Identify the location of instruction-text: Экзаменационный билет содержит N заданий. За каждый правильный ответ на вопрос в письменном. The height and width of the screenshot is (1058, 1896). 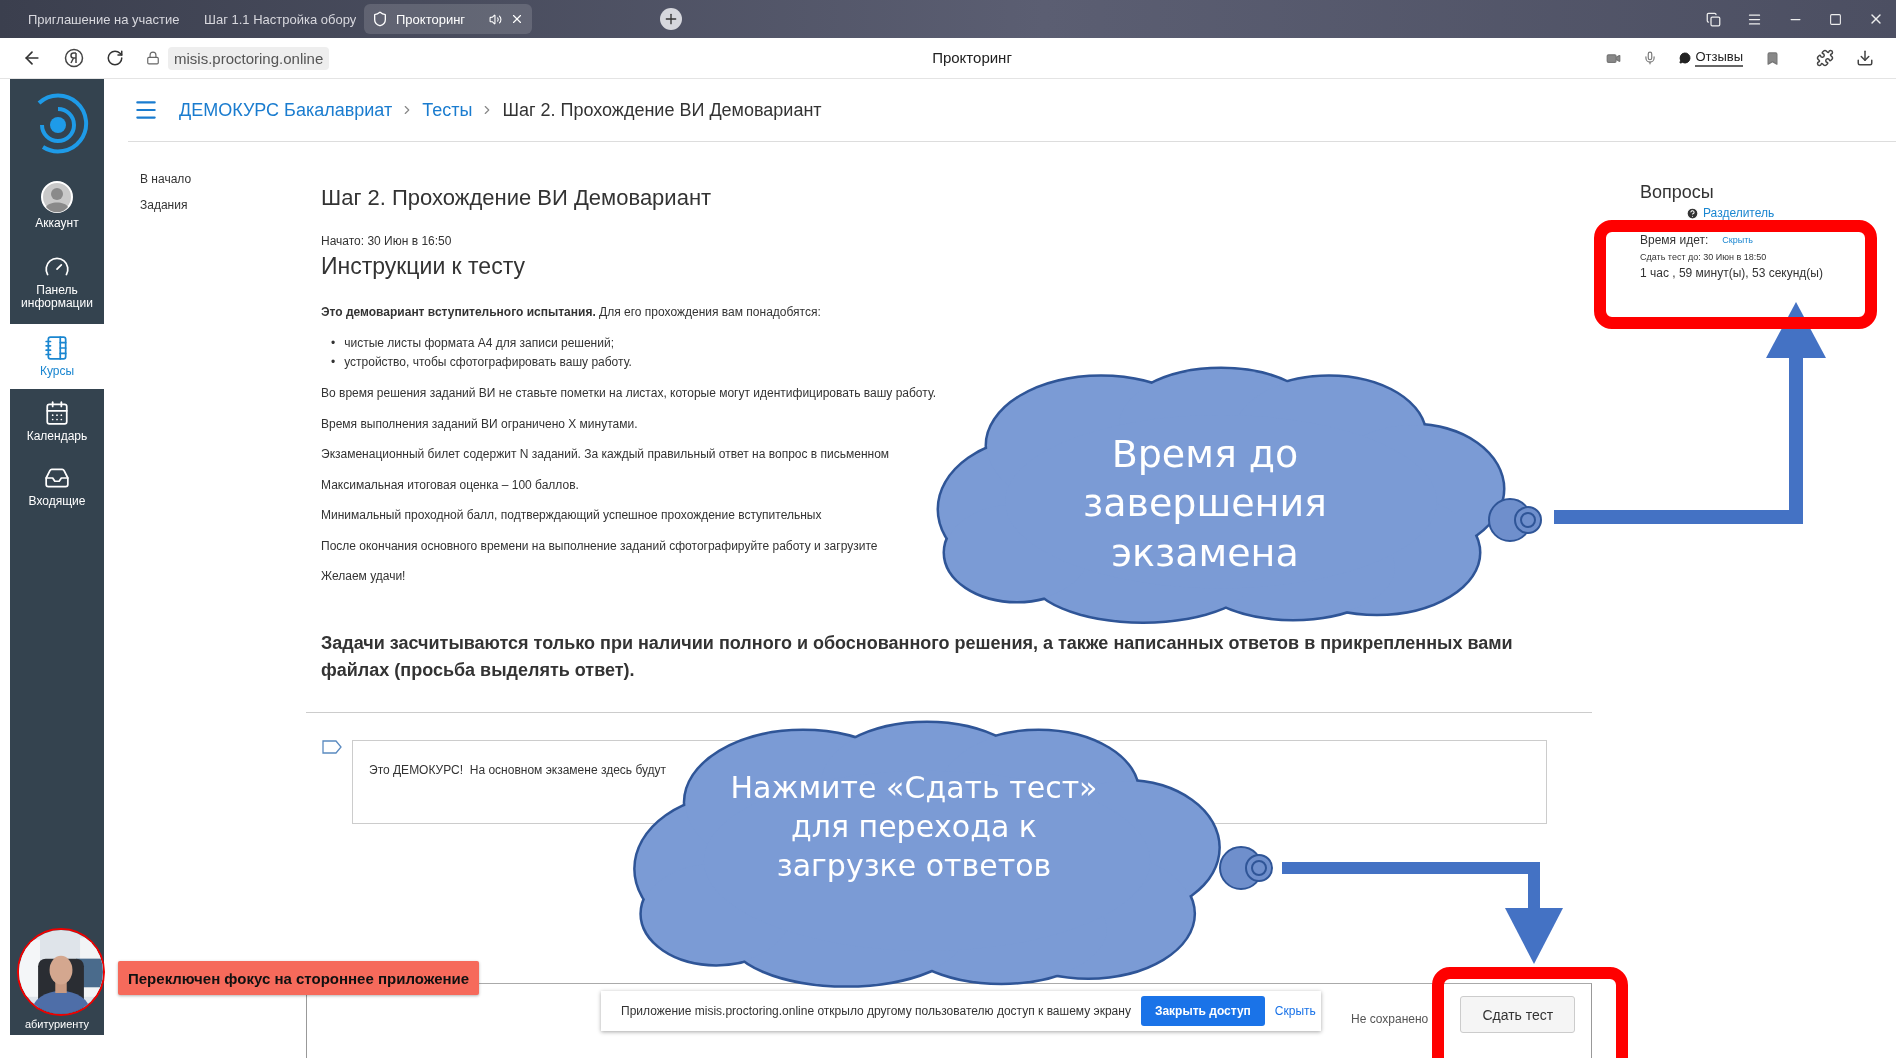
(605, 454).